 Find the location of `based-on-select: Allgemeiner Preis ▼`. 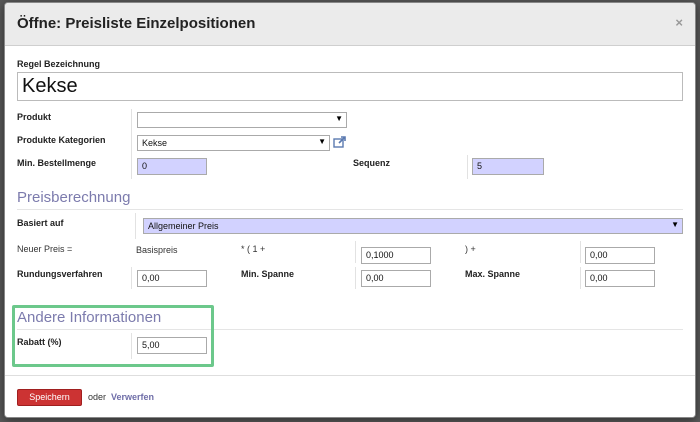

based-on-select: Allgemeiner Preis ▼ is located at coordinates (413, 226).